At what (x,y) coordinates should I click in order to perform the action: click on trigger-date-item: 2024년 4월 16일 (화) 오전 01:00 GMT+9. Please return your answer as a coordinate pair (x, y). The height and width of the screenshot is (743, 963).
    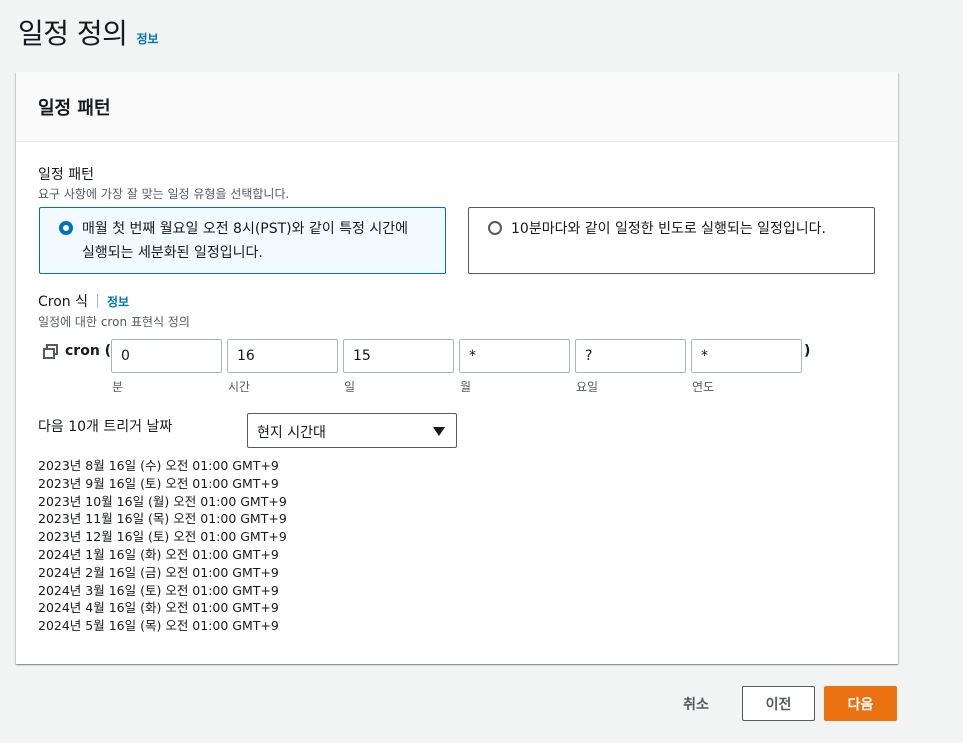
    Looking at the image, I should click on (158, 608).